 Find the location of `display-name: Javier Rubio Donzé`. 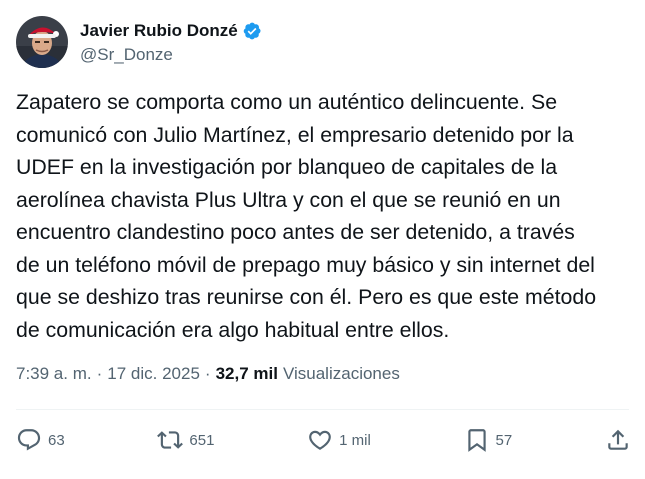

display-name: Javier Rubio Donzé is located at coordinates (159, 31).